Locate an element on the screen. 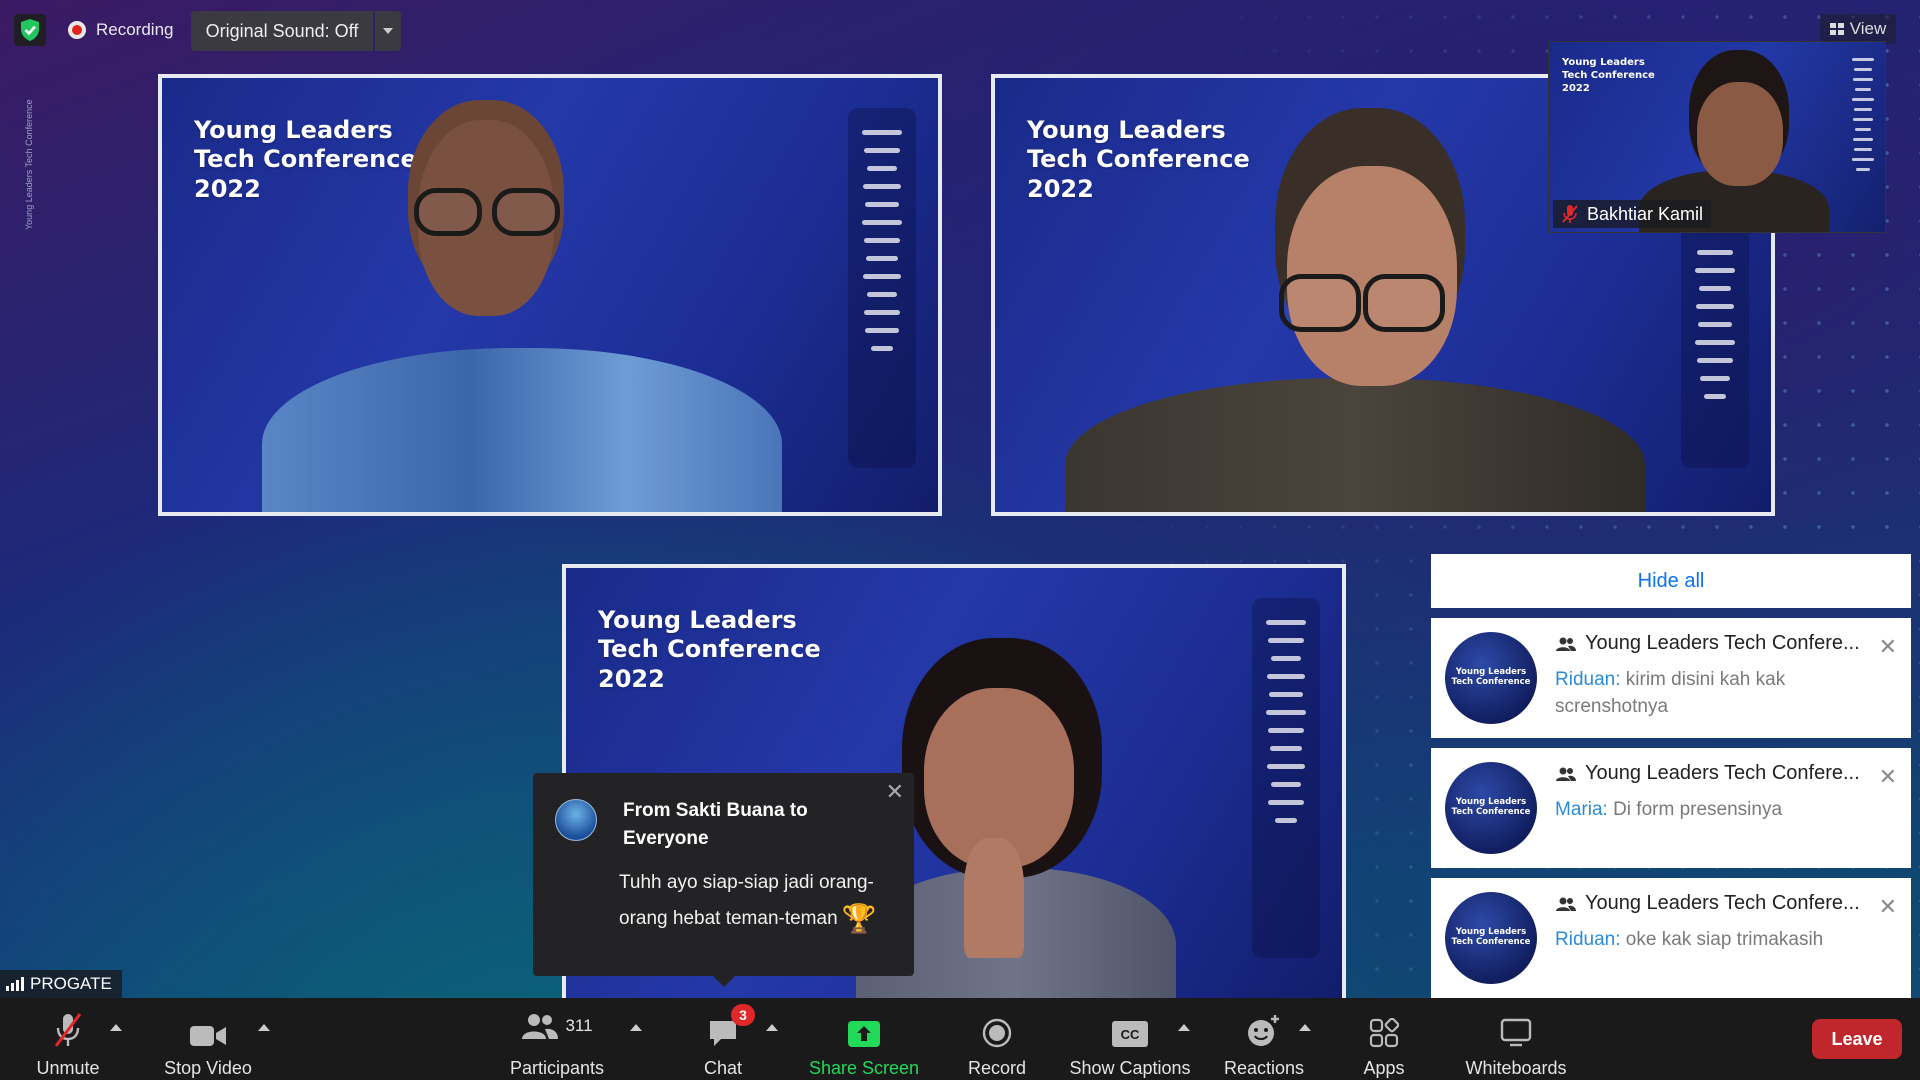  original-sound-dropdown is located at coordinates (388, 31).